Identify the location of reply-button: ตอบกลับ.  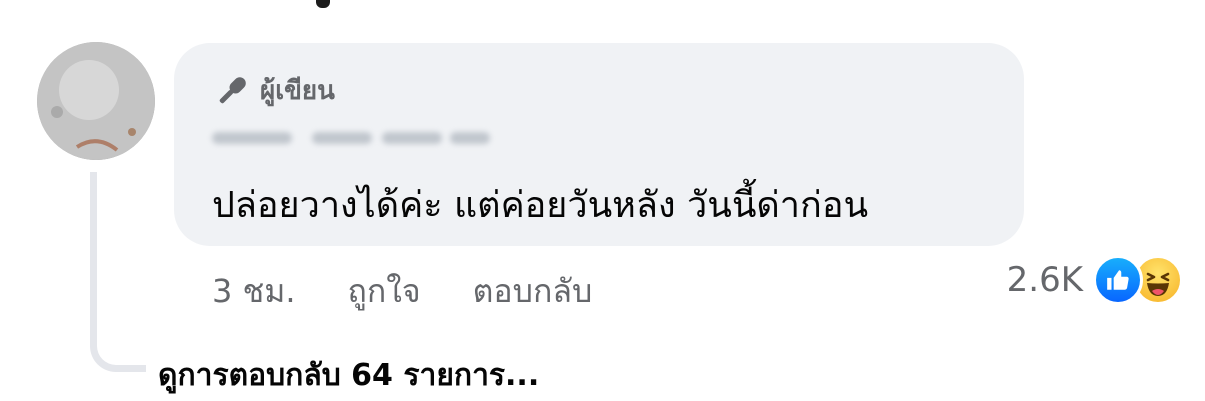
(533, 291).